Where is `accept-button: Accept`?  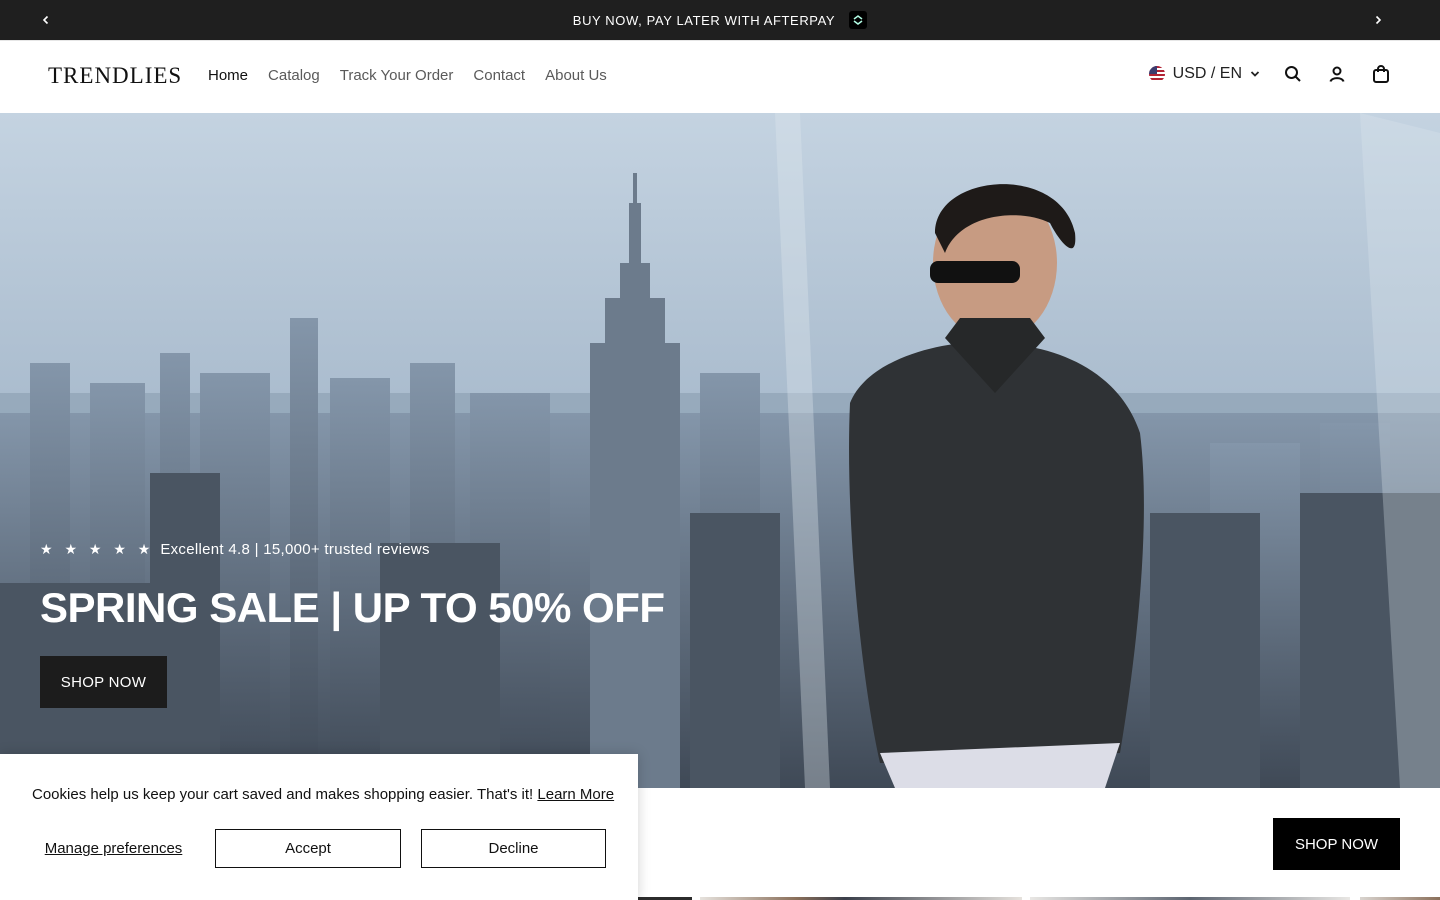 accept-button: Accept is located at coordinates (308, 848).